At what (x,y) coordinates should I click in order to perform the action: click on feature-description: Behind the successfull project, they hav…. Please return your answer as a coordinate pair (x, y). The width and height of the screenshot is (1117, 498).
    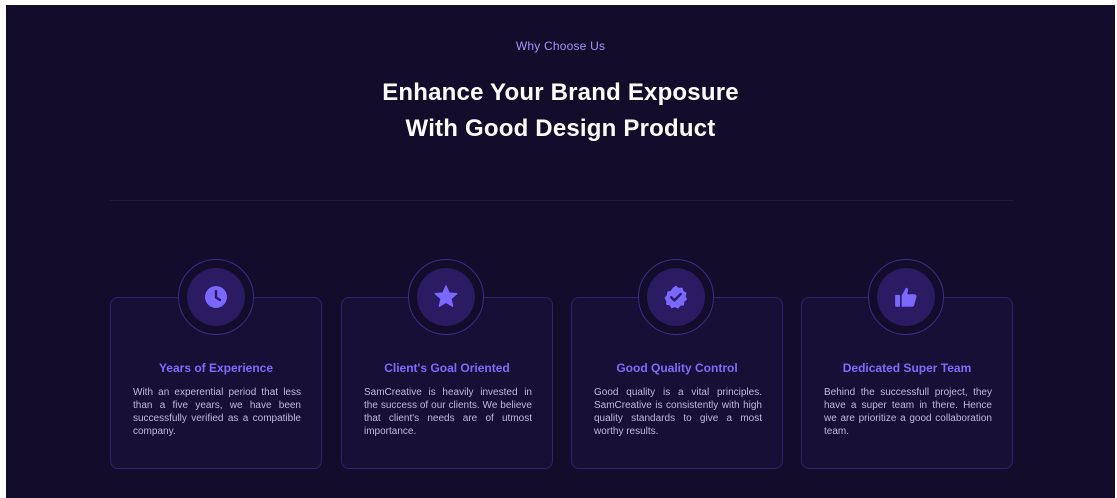
    Looking at the image, I should click on (908, 412).